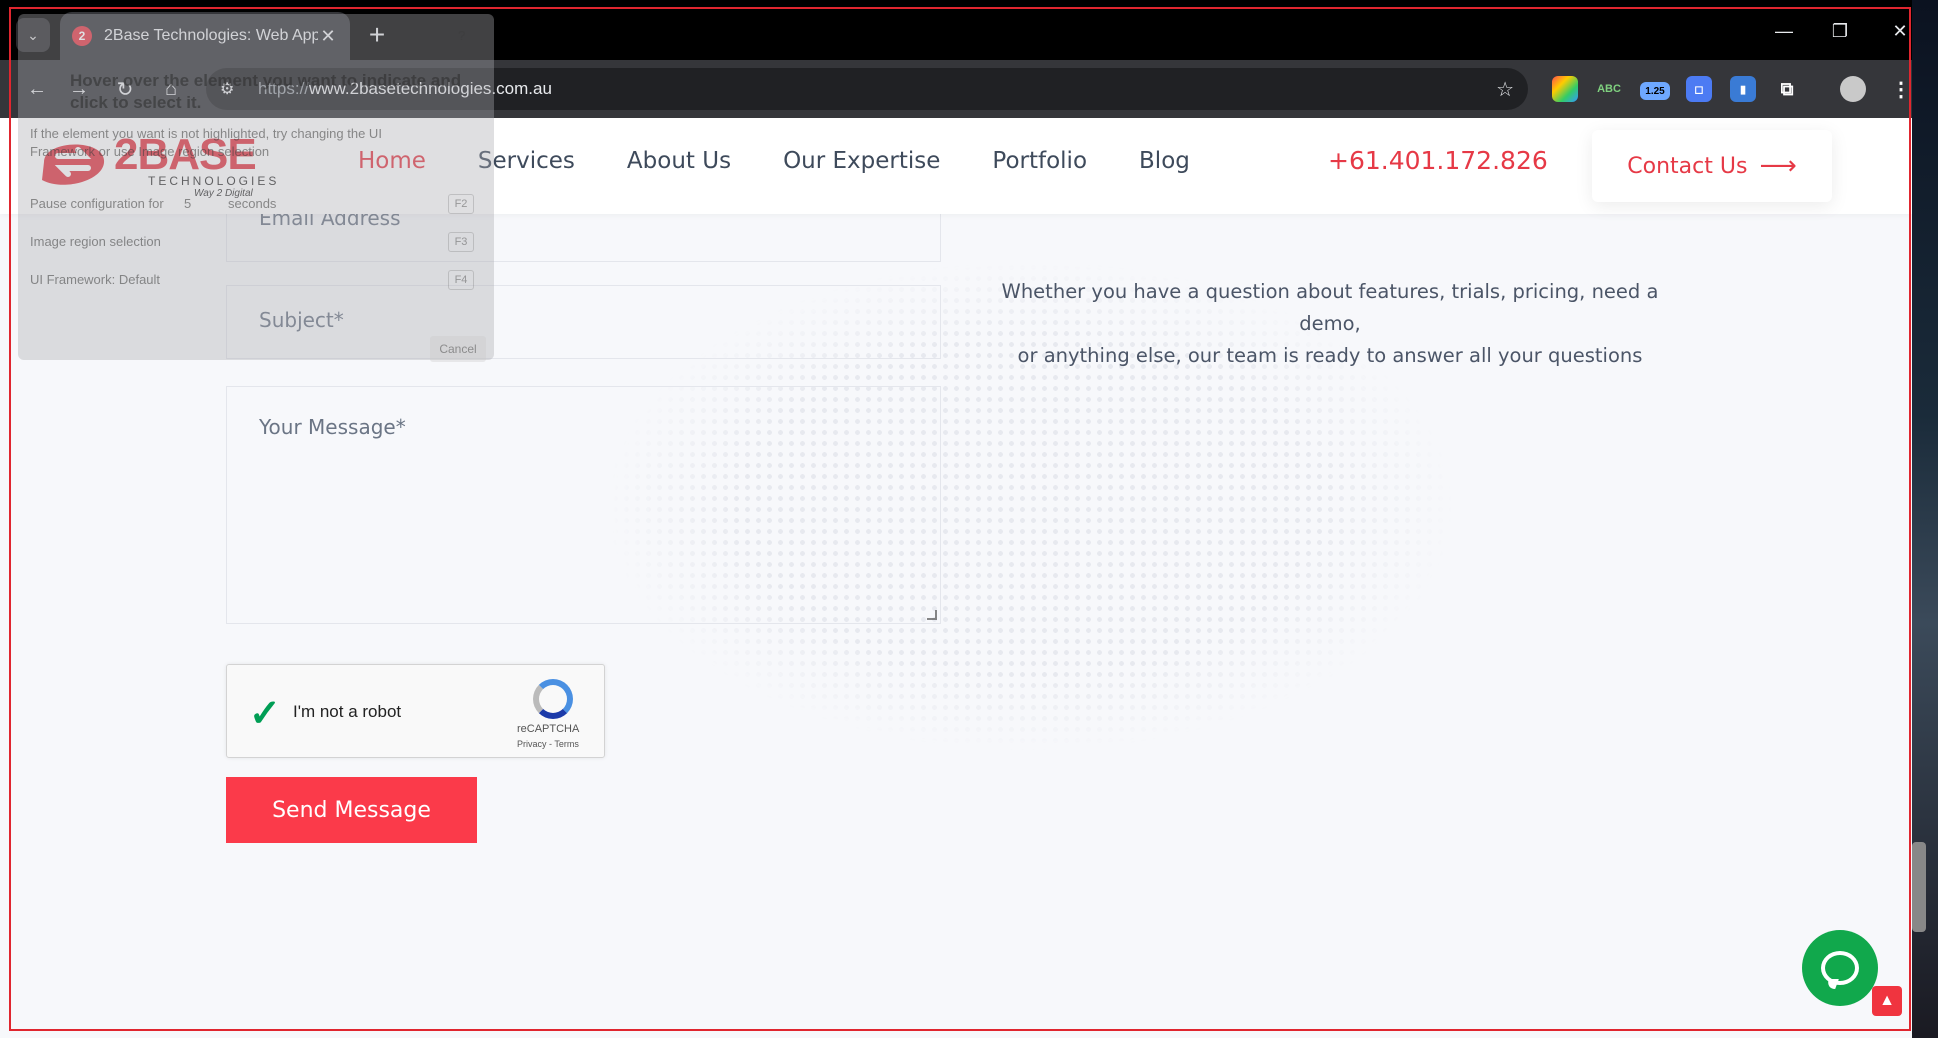 This screenshot has height=1038, width=1938. I want to click on message-placeholder: Your Message*, so click(332, 427).